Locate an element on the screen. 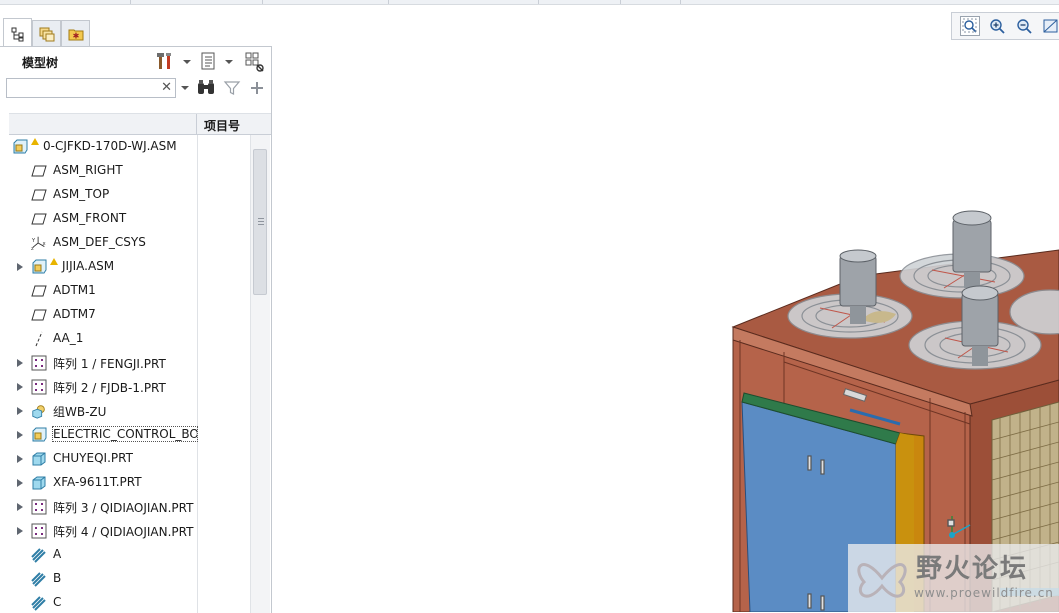  refit-icon is located at coordinates (970, 26).